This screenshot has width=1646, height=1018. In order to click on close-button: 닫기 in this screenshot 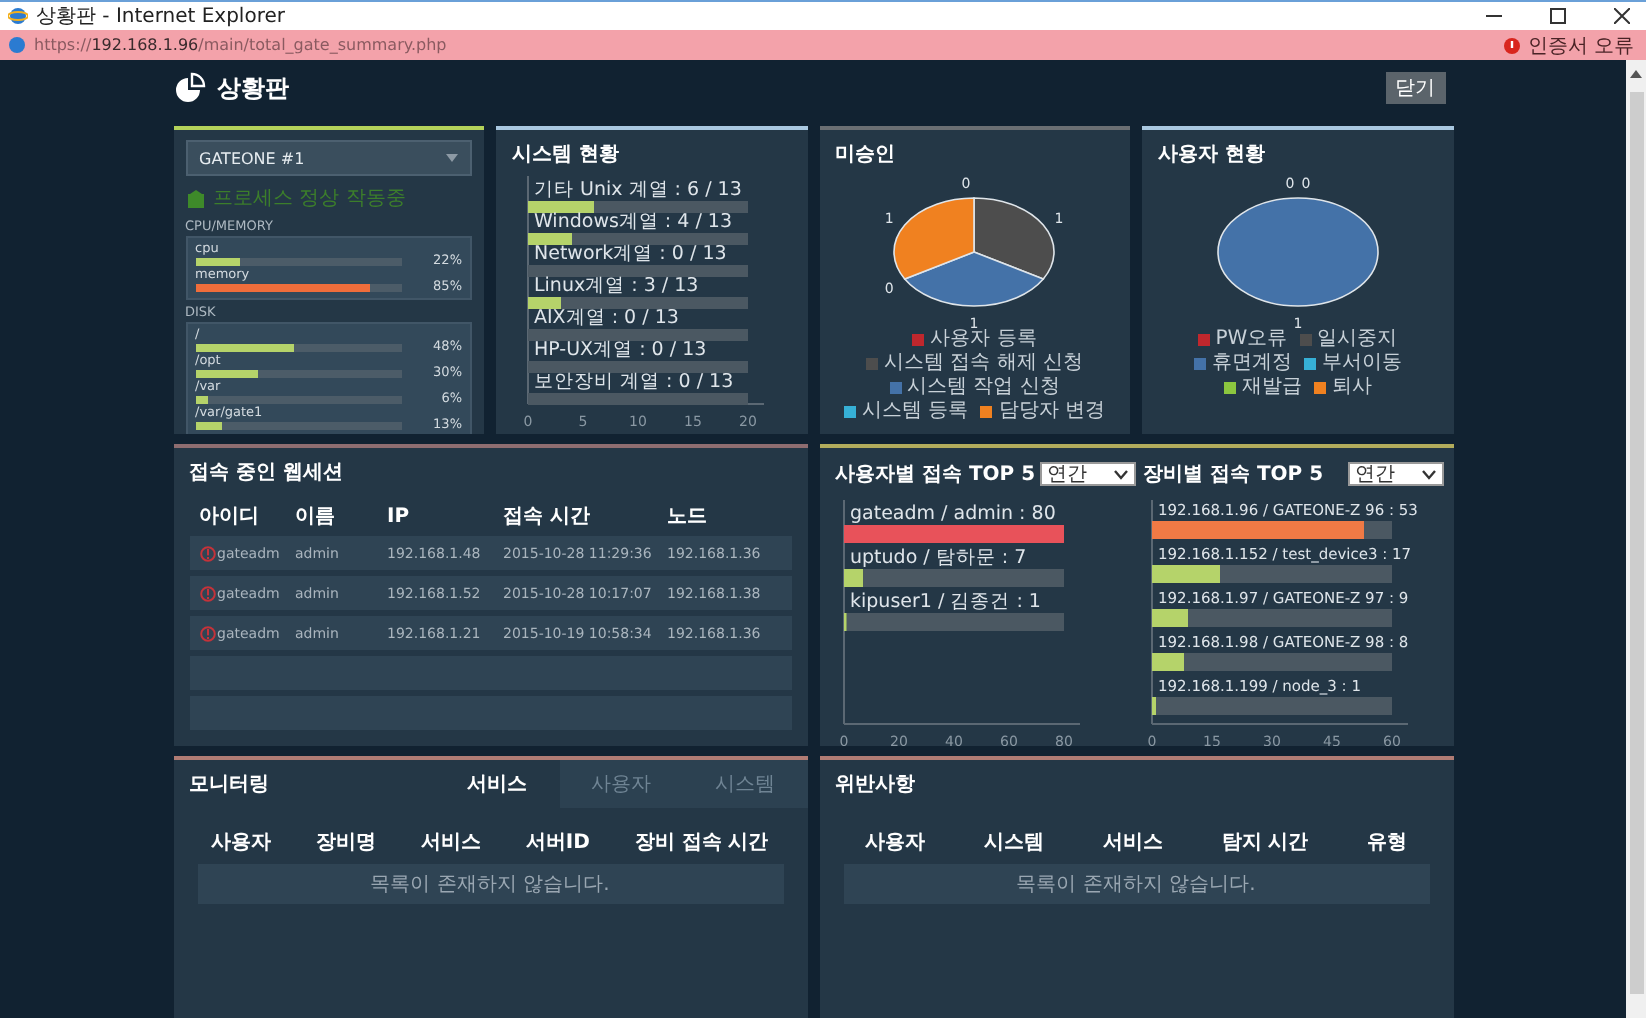, I will do `click(1415, 88)`.